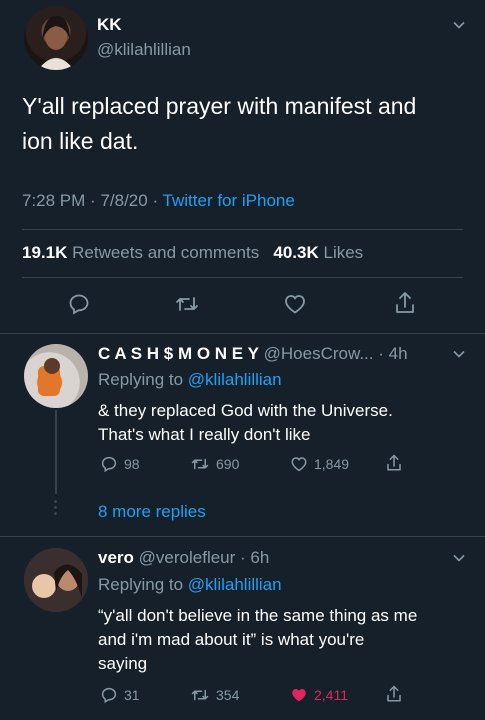 The width and height of the screenshot is (485, 720). I want to click on stats-row: 19.1K Retweets and comments 40.3K Likes, so click(192, 253).